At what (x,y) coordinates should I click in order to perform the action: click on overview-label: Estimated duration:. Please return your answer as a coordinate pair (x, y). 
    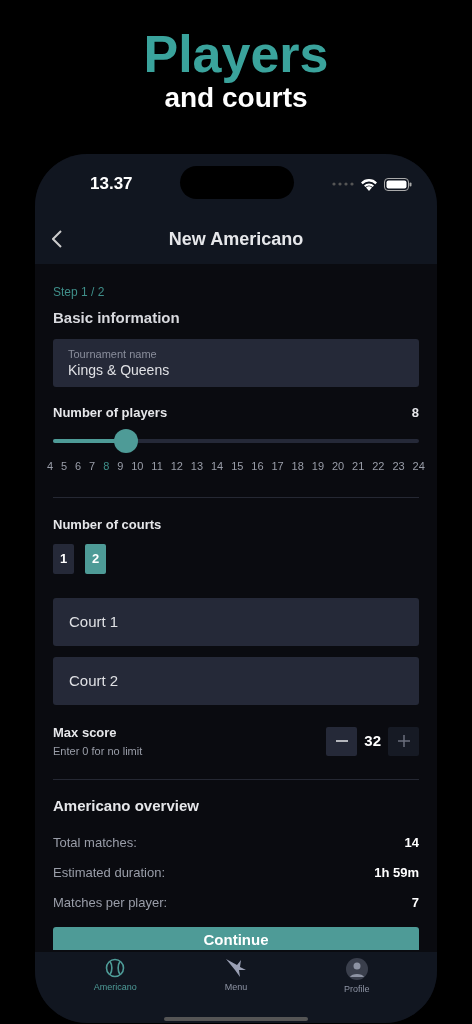
    Looking at the image, I should click on (109, 873).